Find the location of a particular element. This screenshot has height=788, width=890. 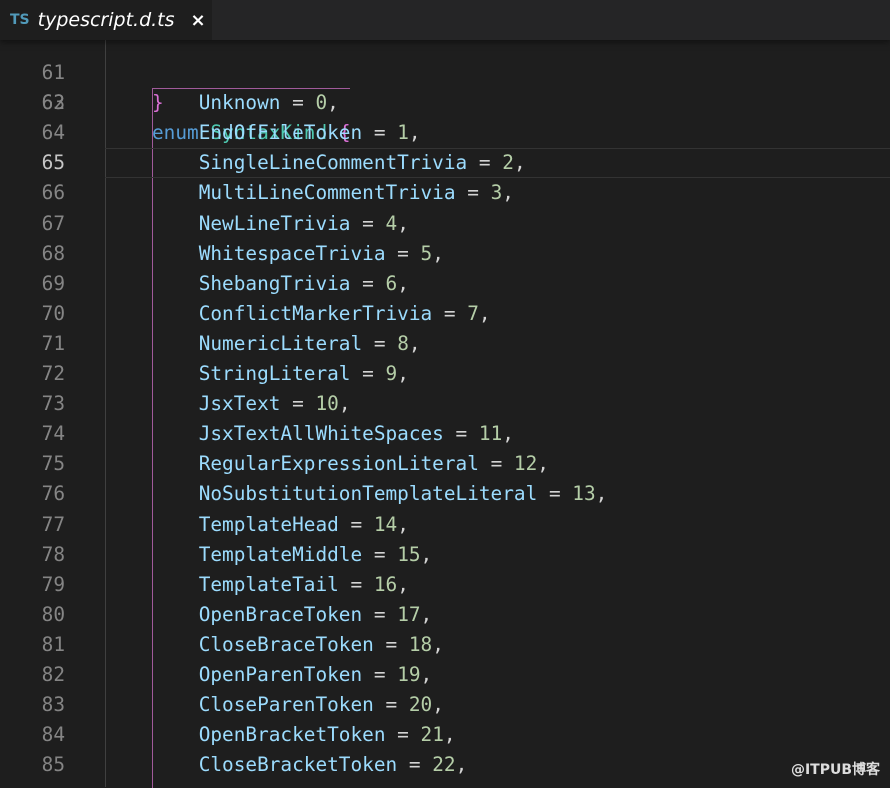

enum-value: 1 is located at coordinates (403, 133).